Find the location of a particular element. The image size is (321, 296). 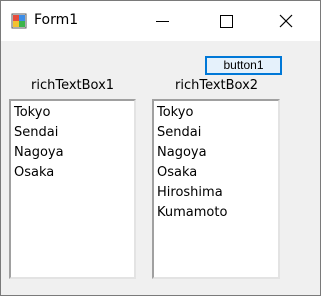

minimize-button is located at coordinates (160, 21).